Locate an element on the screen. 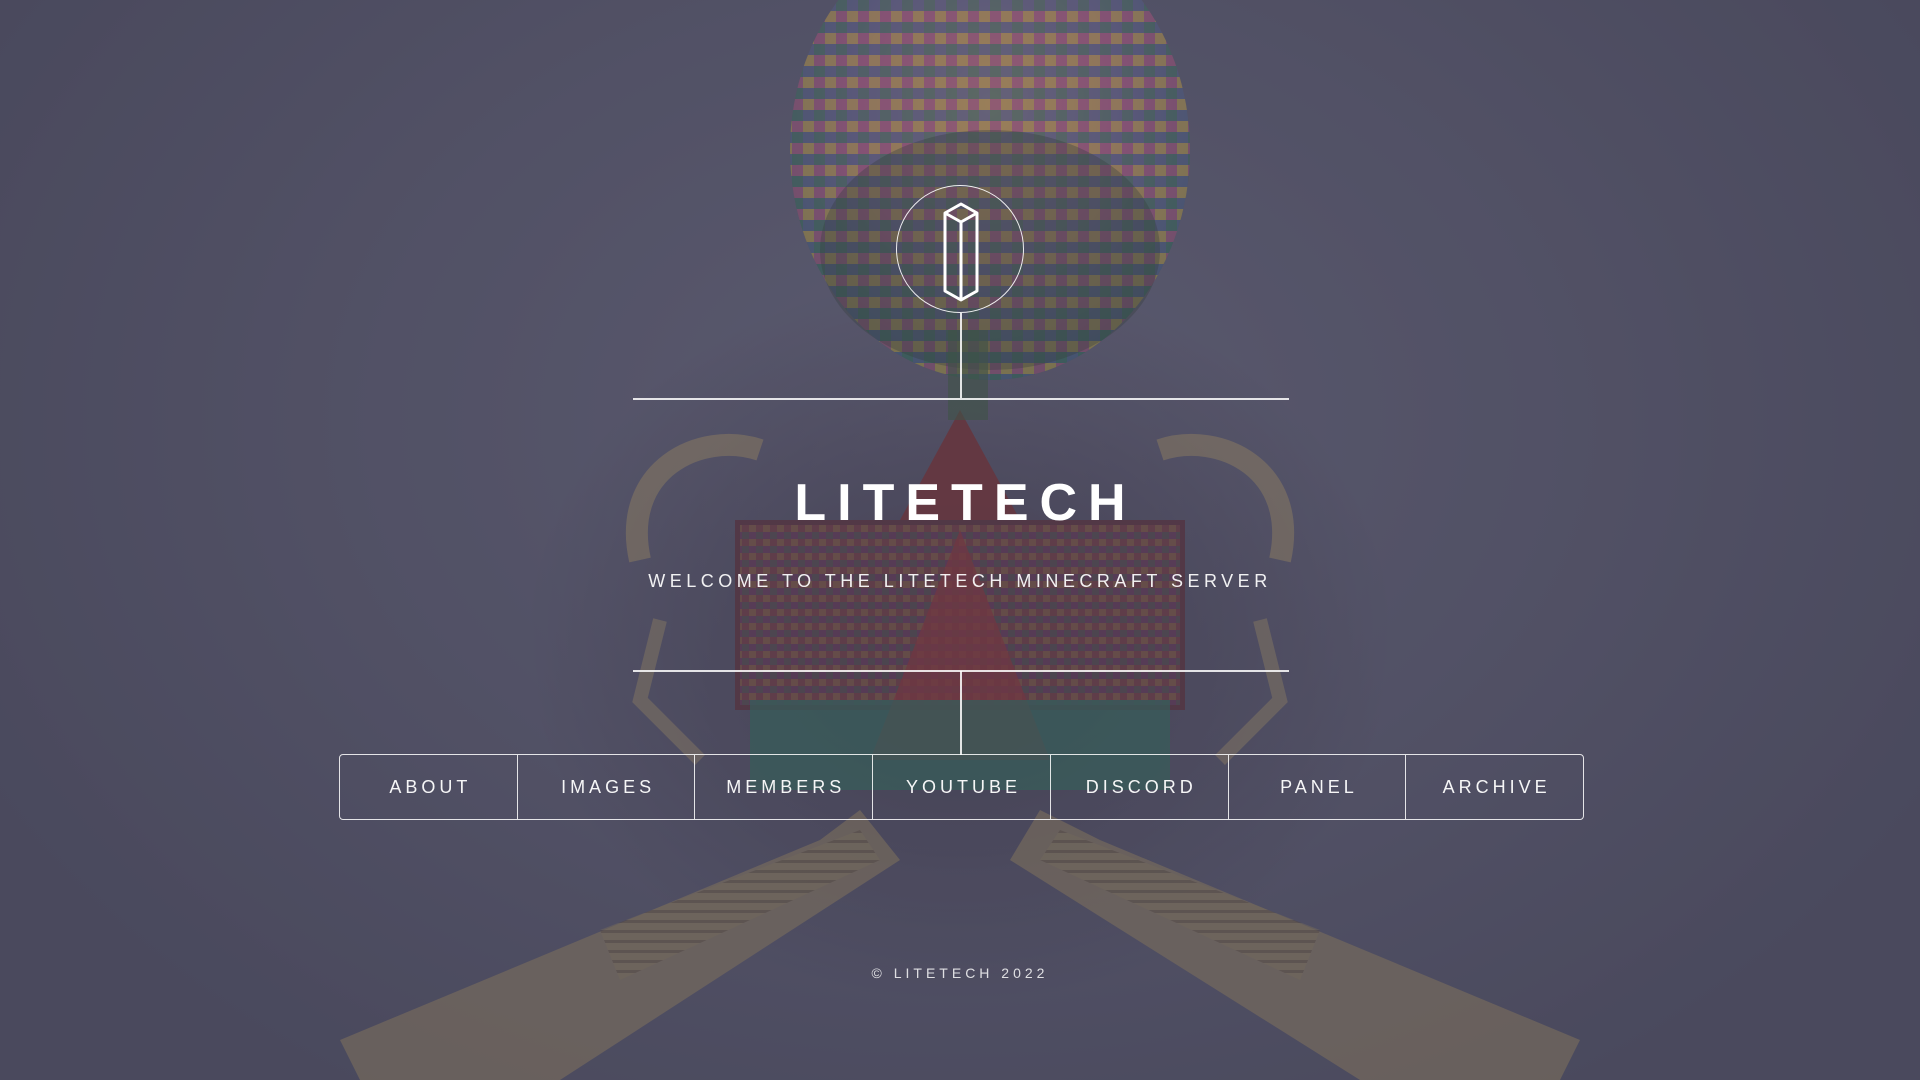 Image resolution: width=1920 pixels, height=1080 pixels. nav-item-members: MEMBERS is located at coordinates (783, 787).